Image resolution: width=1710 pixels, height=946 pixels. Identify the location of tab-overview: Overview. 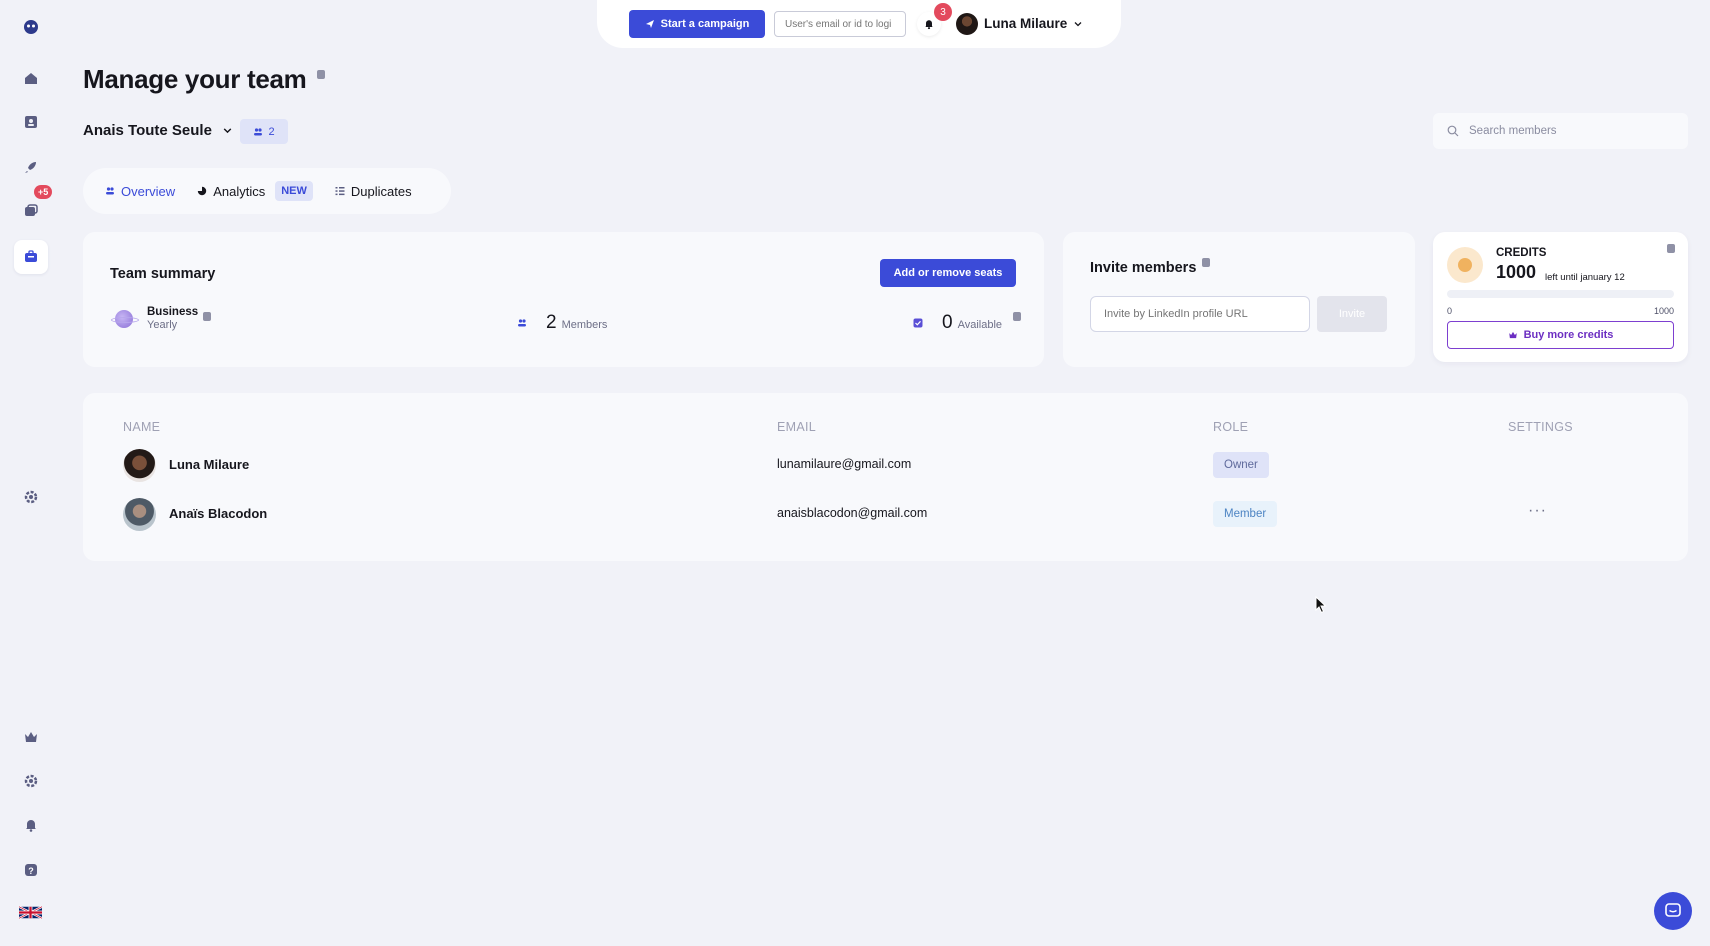
(140, 191).